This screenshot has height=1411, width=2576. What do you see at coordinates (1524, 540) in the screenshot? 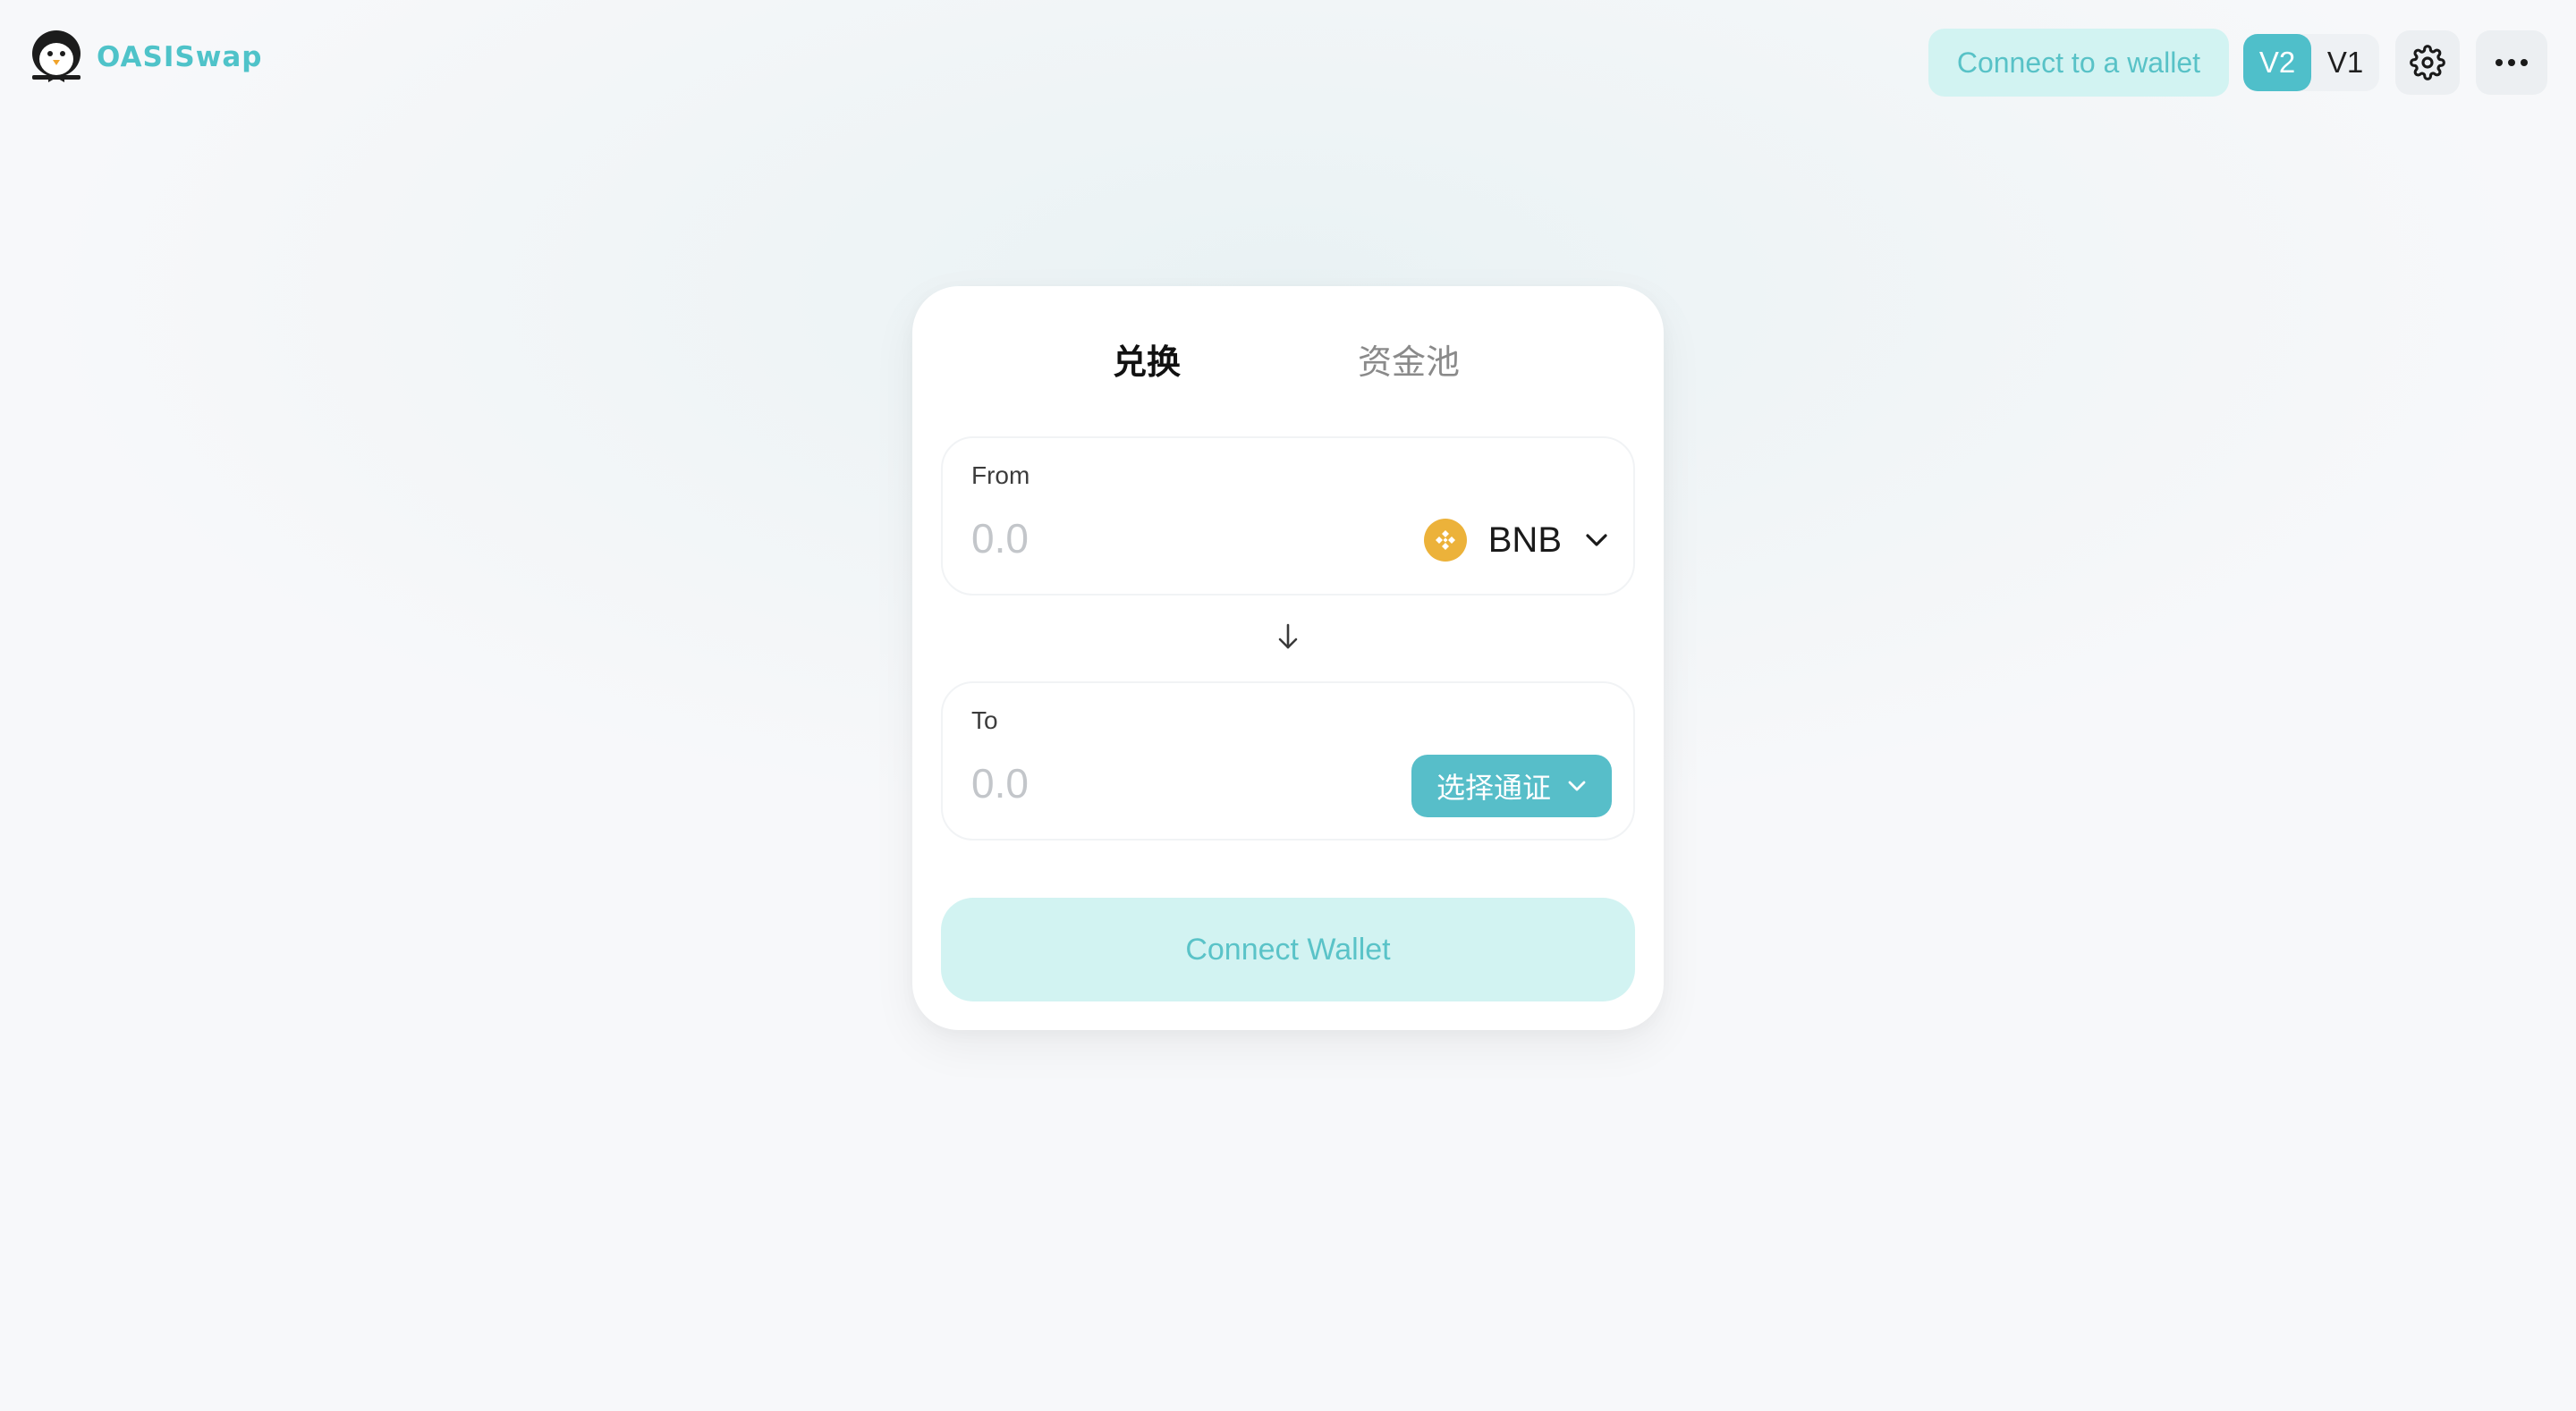
I see `from-token-name: BNB` at bounding box center [1524, 540].